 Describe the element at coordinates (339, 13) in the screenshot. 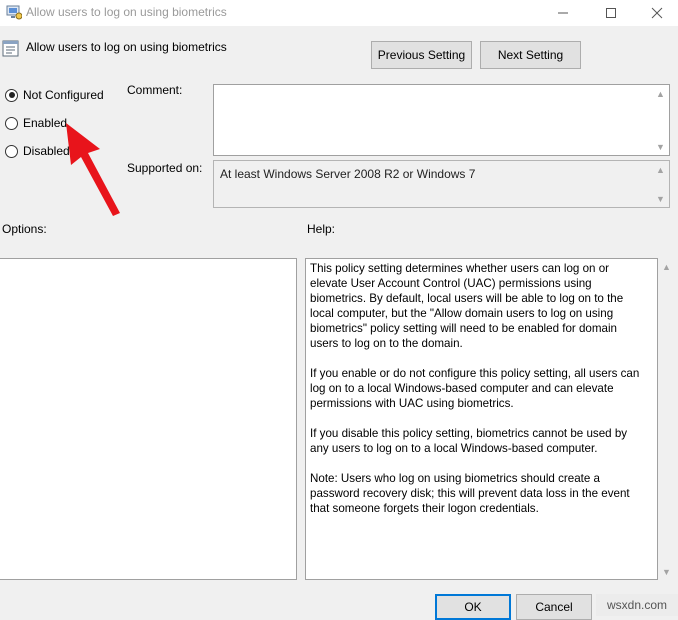

I see `title-bar: Allow users to log on using biometrics` at that location.